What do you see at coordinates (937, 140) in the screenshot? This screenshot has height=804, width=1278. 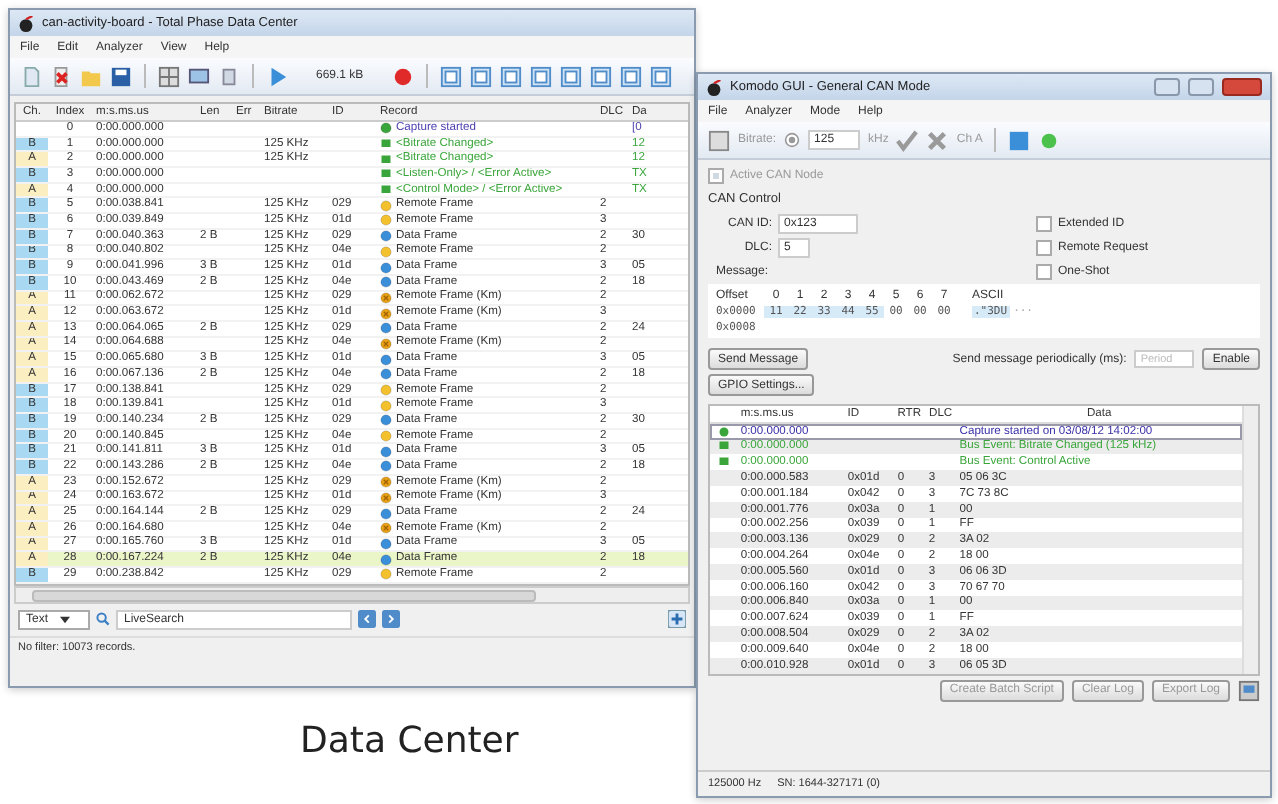 I see `cross-icon` at bounding box center [937, 140].